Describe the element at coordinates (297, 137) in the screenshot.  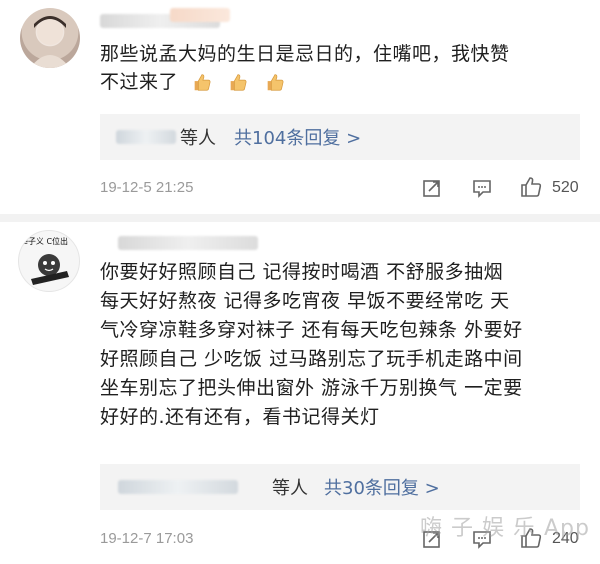
I see `reply-count-link: 共104条回复 >` at that location.